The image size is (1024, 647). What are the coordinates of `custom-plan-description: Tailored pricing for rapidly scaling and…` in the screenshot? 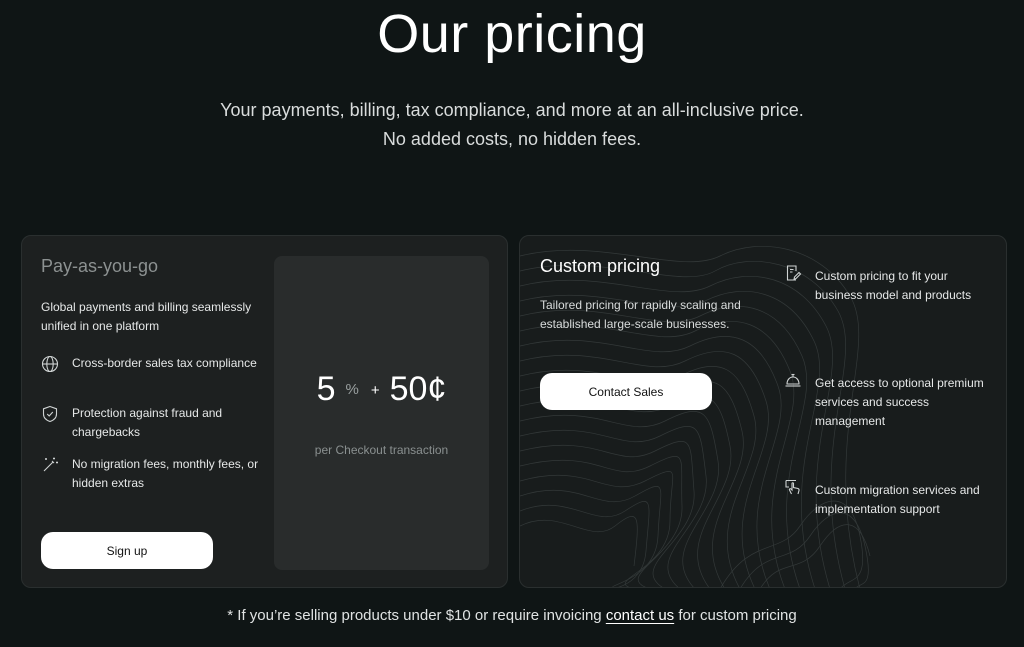 It's located at (640, 314).